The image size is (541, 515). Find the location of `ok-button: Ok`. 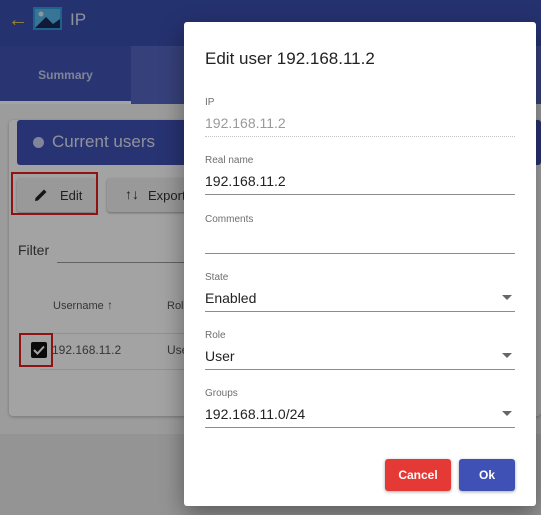

ok-button: Ok is located at coordinates (487, 475).